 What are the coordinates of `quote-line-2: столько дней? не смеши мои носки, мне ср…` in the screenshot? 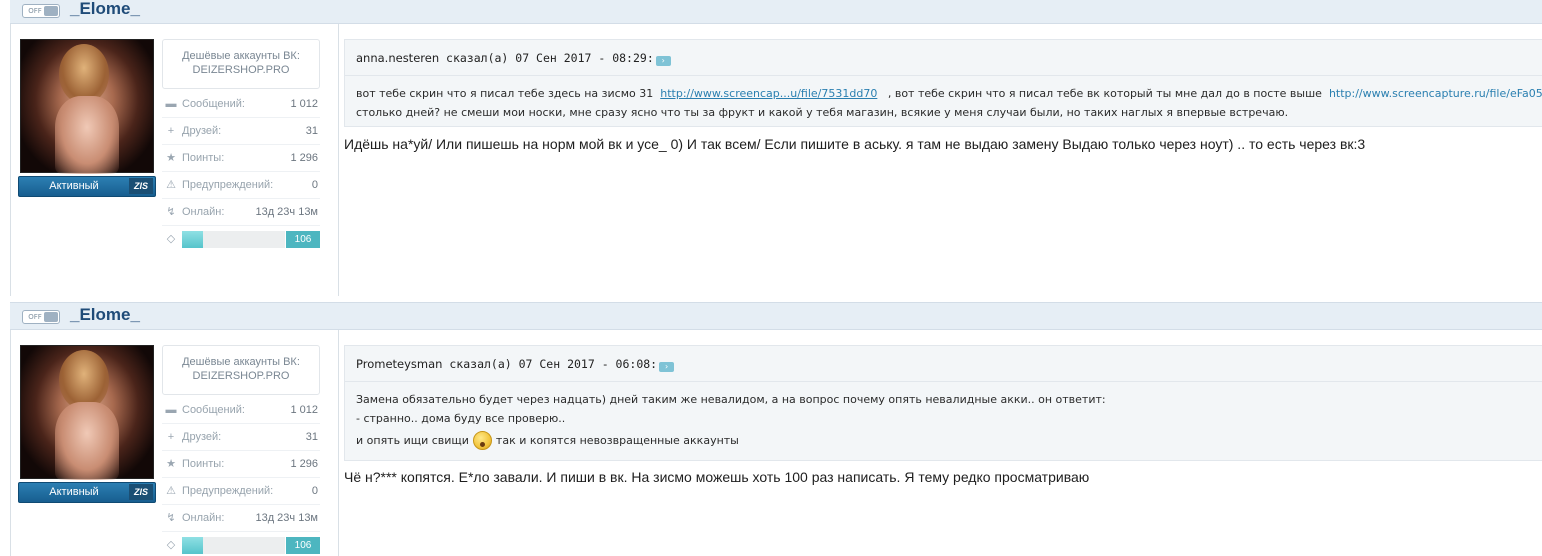 It's located at (822, 112).